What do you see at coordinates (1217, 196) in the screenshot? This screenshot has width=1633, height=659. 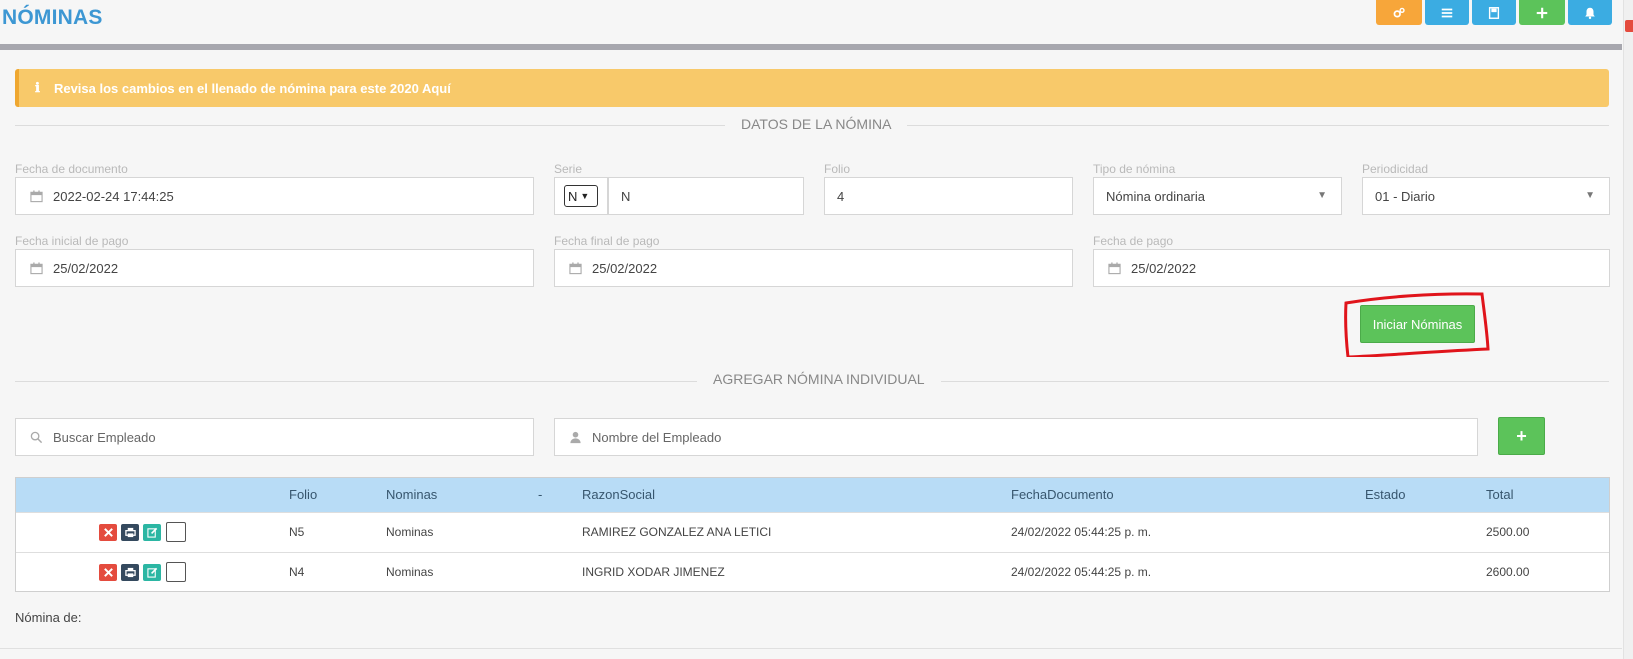 I see `tipo-nomina-select: Nómina ordinaria ▼` at bounding box center [1217, 196].